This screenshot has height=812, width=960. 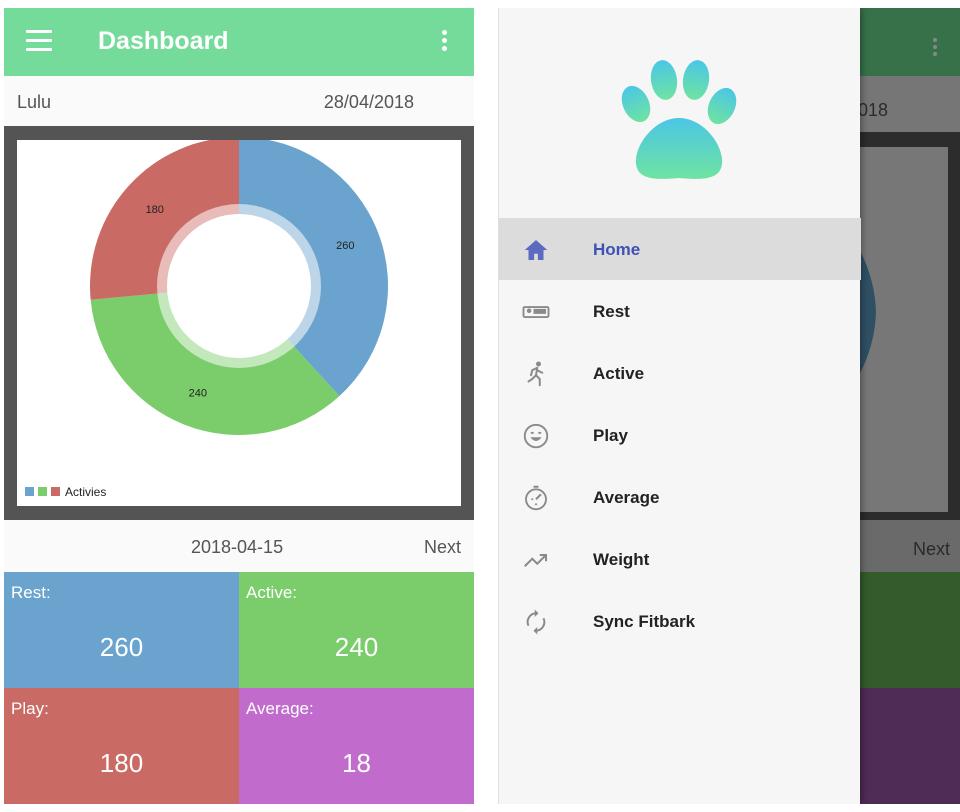 What do you see at coordinates (535, 374) in the screenshot?
I see `run-icon` at bounding box center [535, 374].